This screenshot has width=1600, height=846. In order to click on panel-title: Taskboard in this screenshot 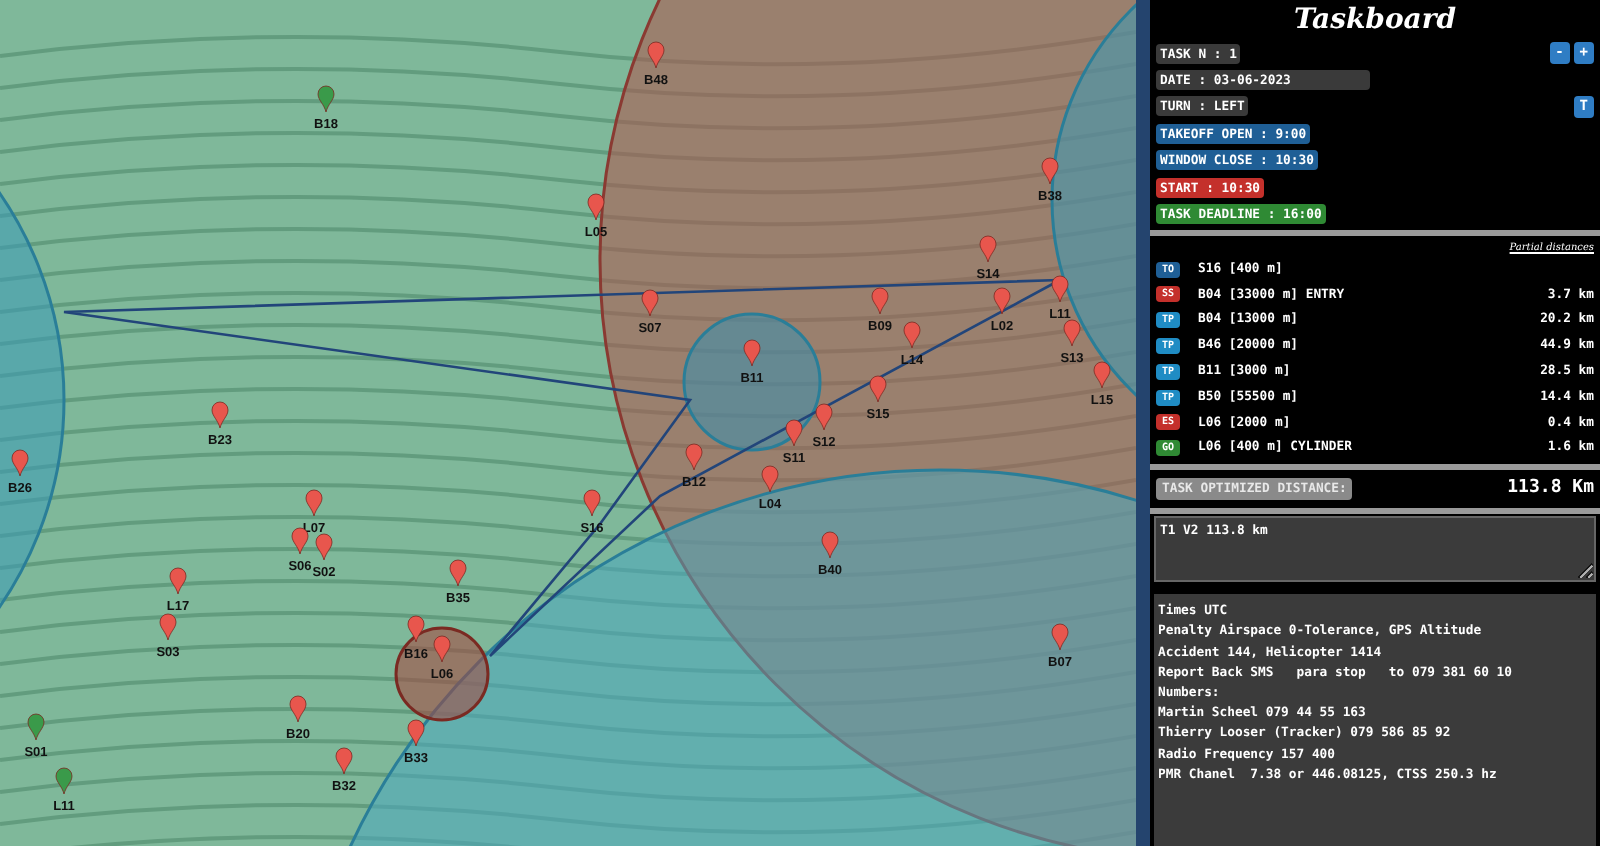, I will do `click(1375, 21)`.